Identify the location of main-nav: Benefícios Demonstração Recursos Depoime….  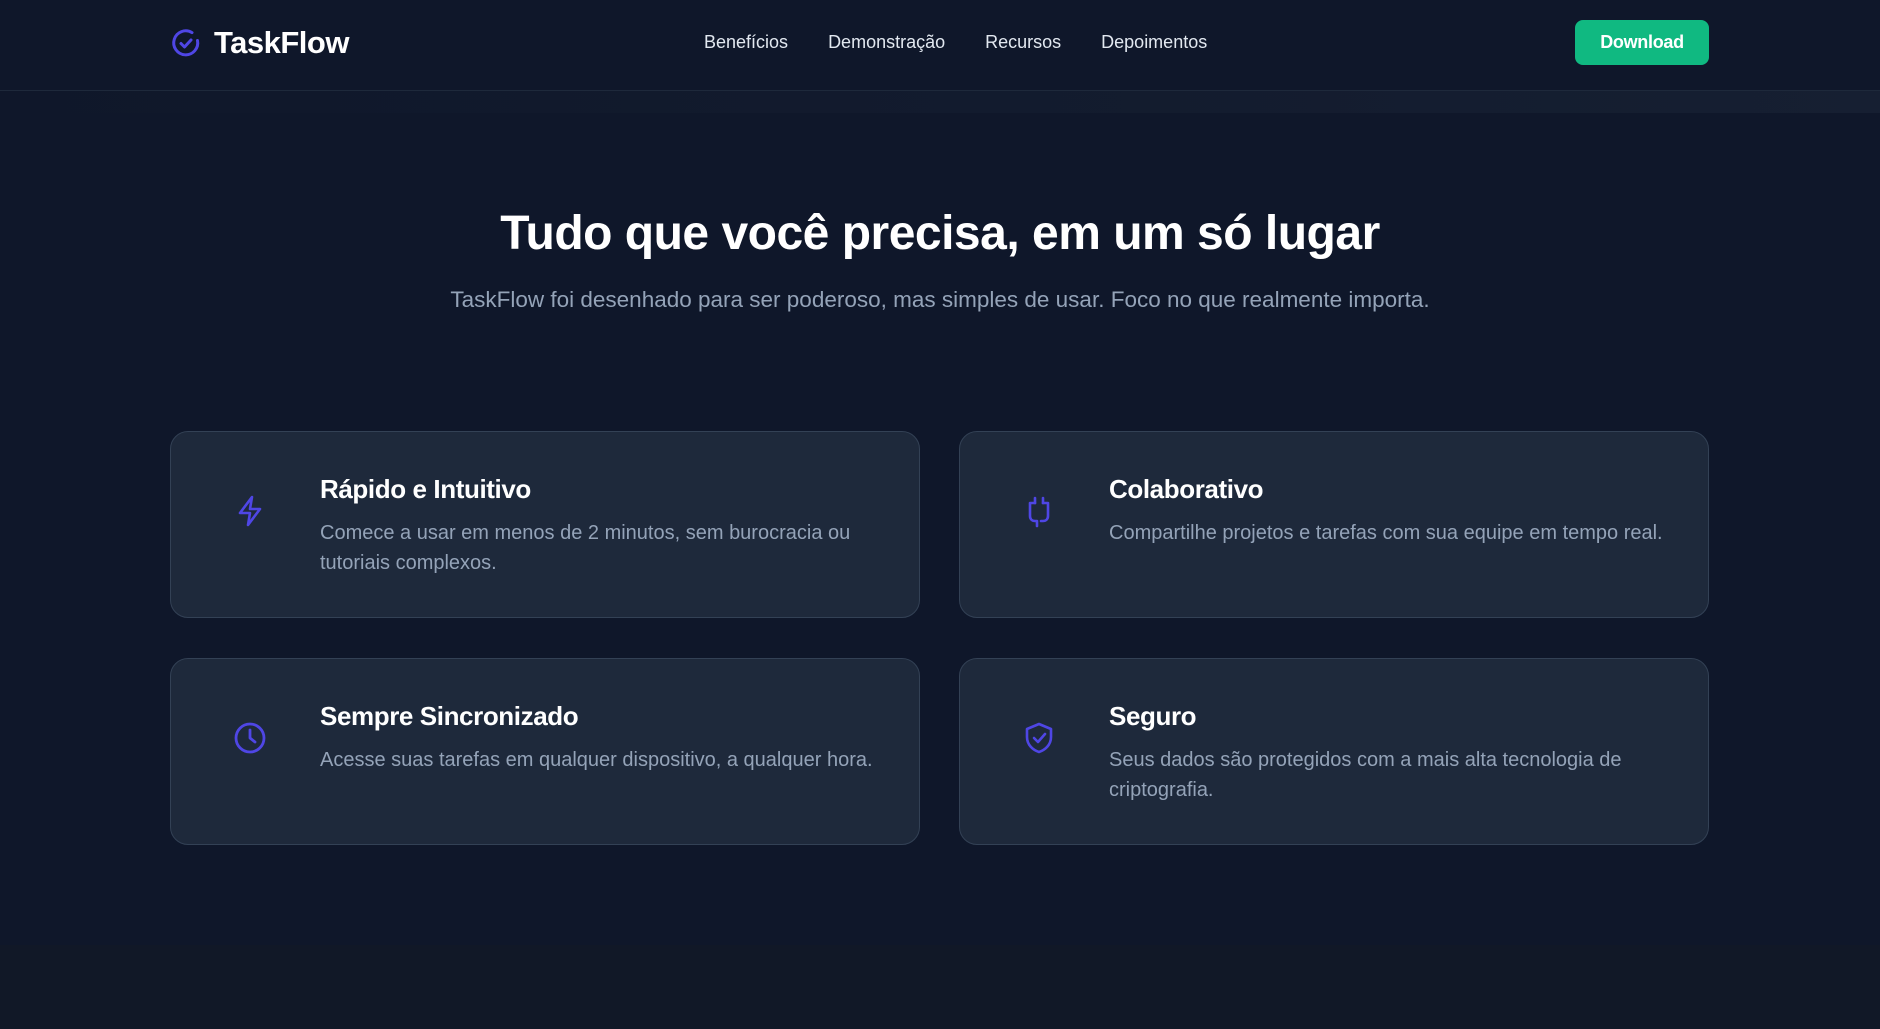
(955, 42).